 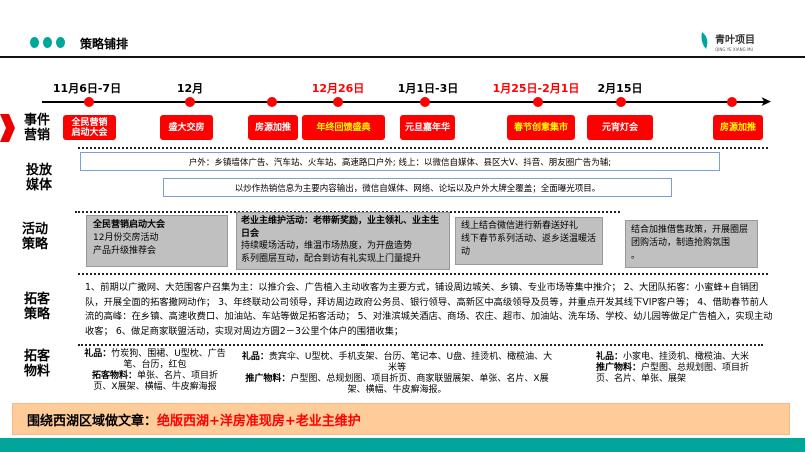 What do you see at coordinates (536, 88) in the screenshot?
I see `timeline-date: 1月25日-2月1日` at bounding box center [536, 88].